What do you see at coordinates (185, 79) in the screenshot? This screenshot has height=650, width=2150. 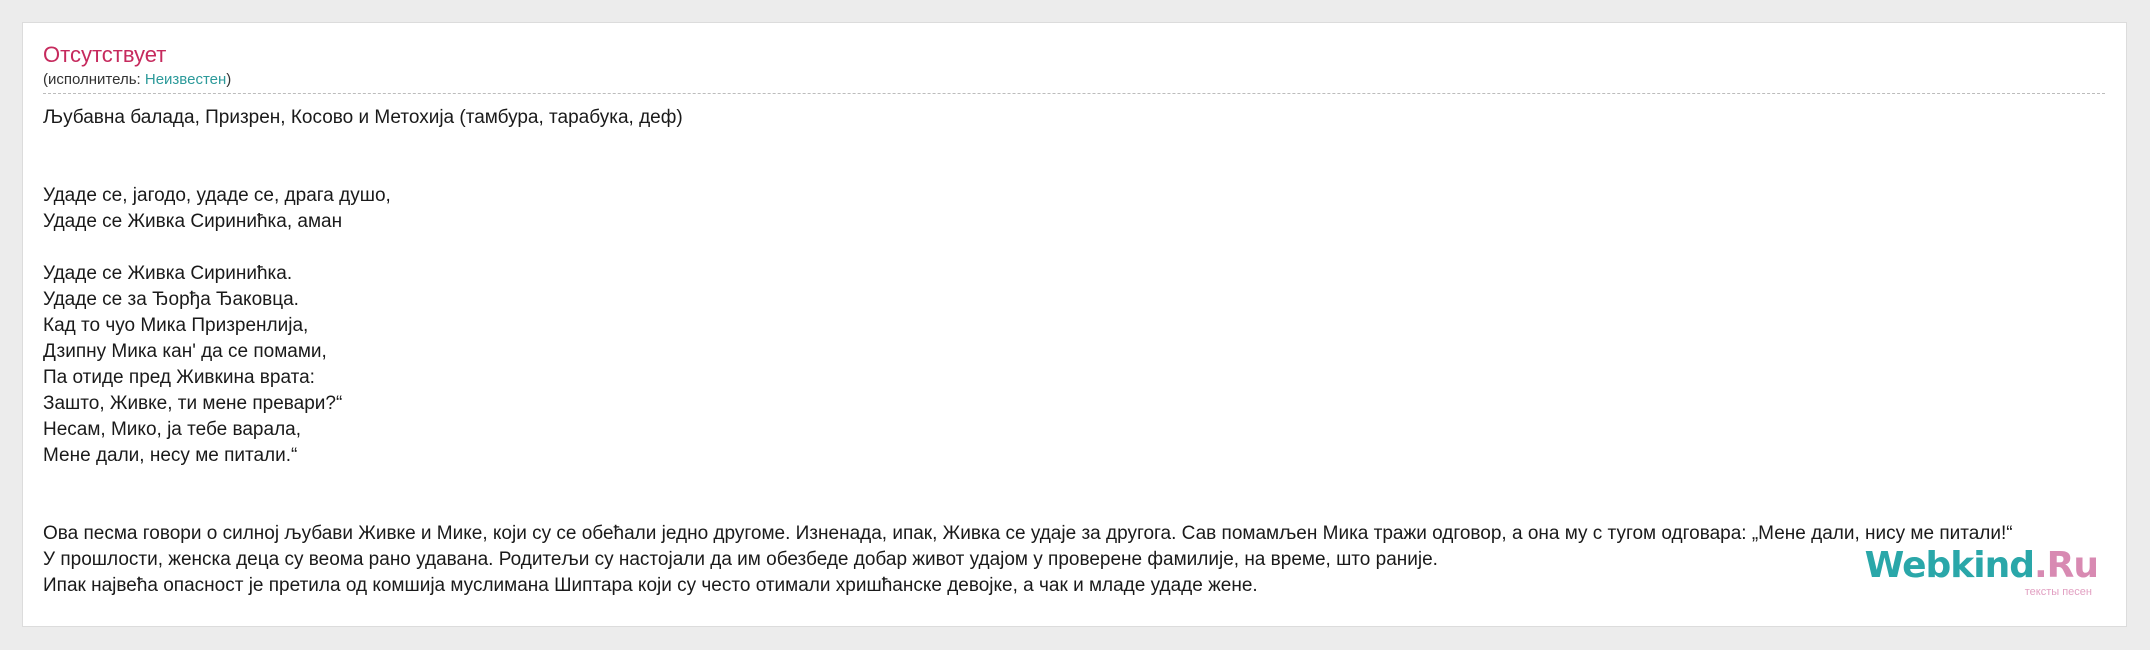 I see `performer-link: Неизвестен` at bounding box center [185, 79].